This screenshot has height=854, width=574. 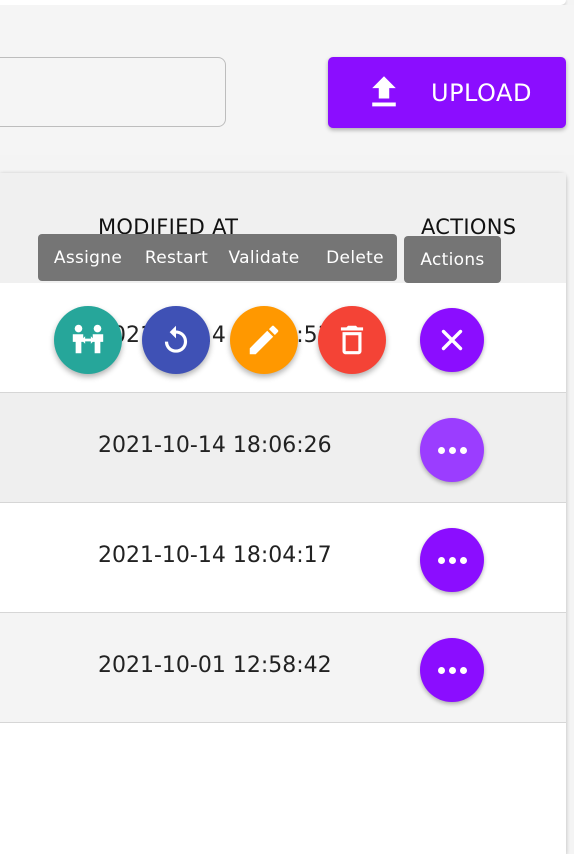 I want to click on tooltip-restart: Restart, so click(x=176, y=257).